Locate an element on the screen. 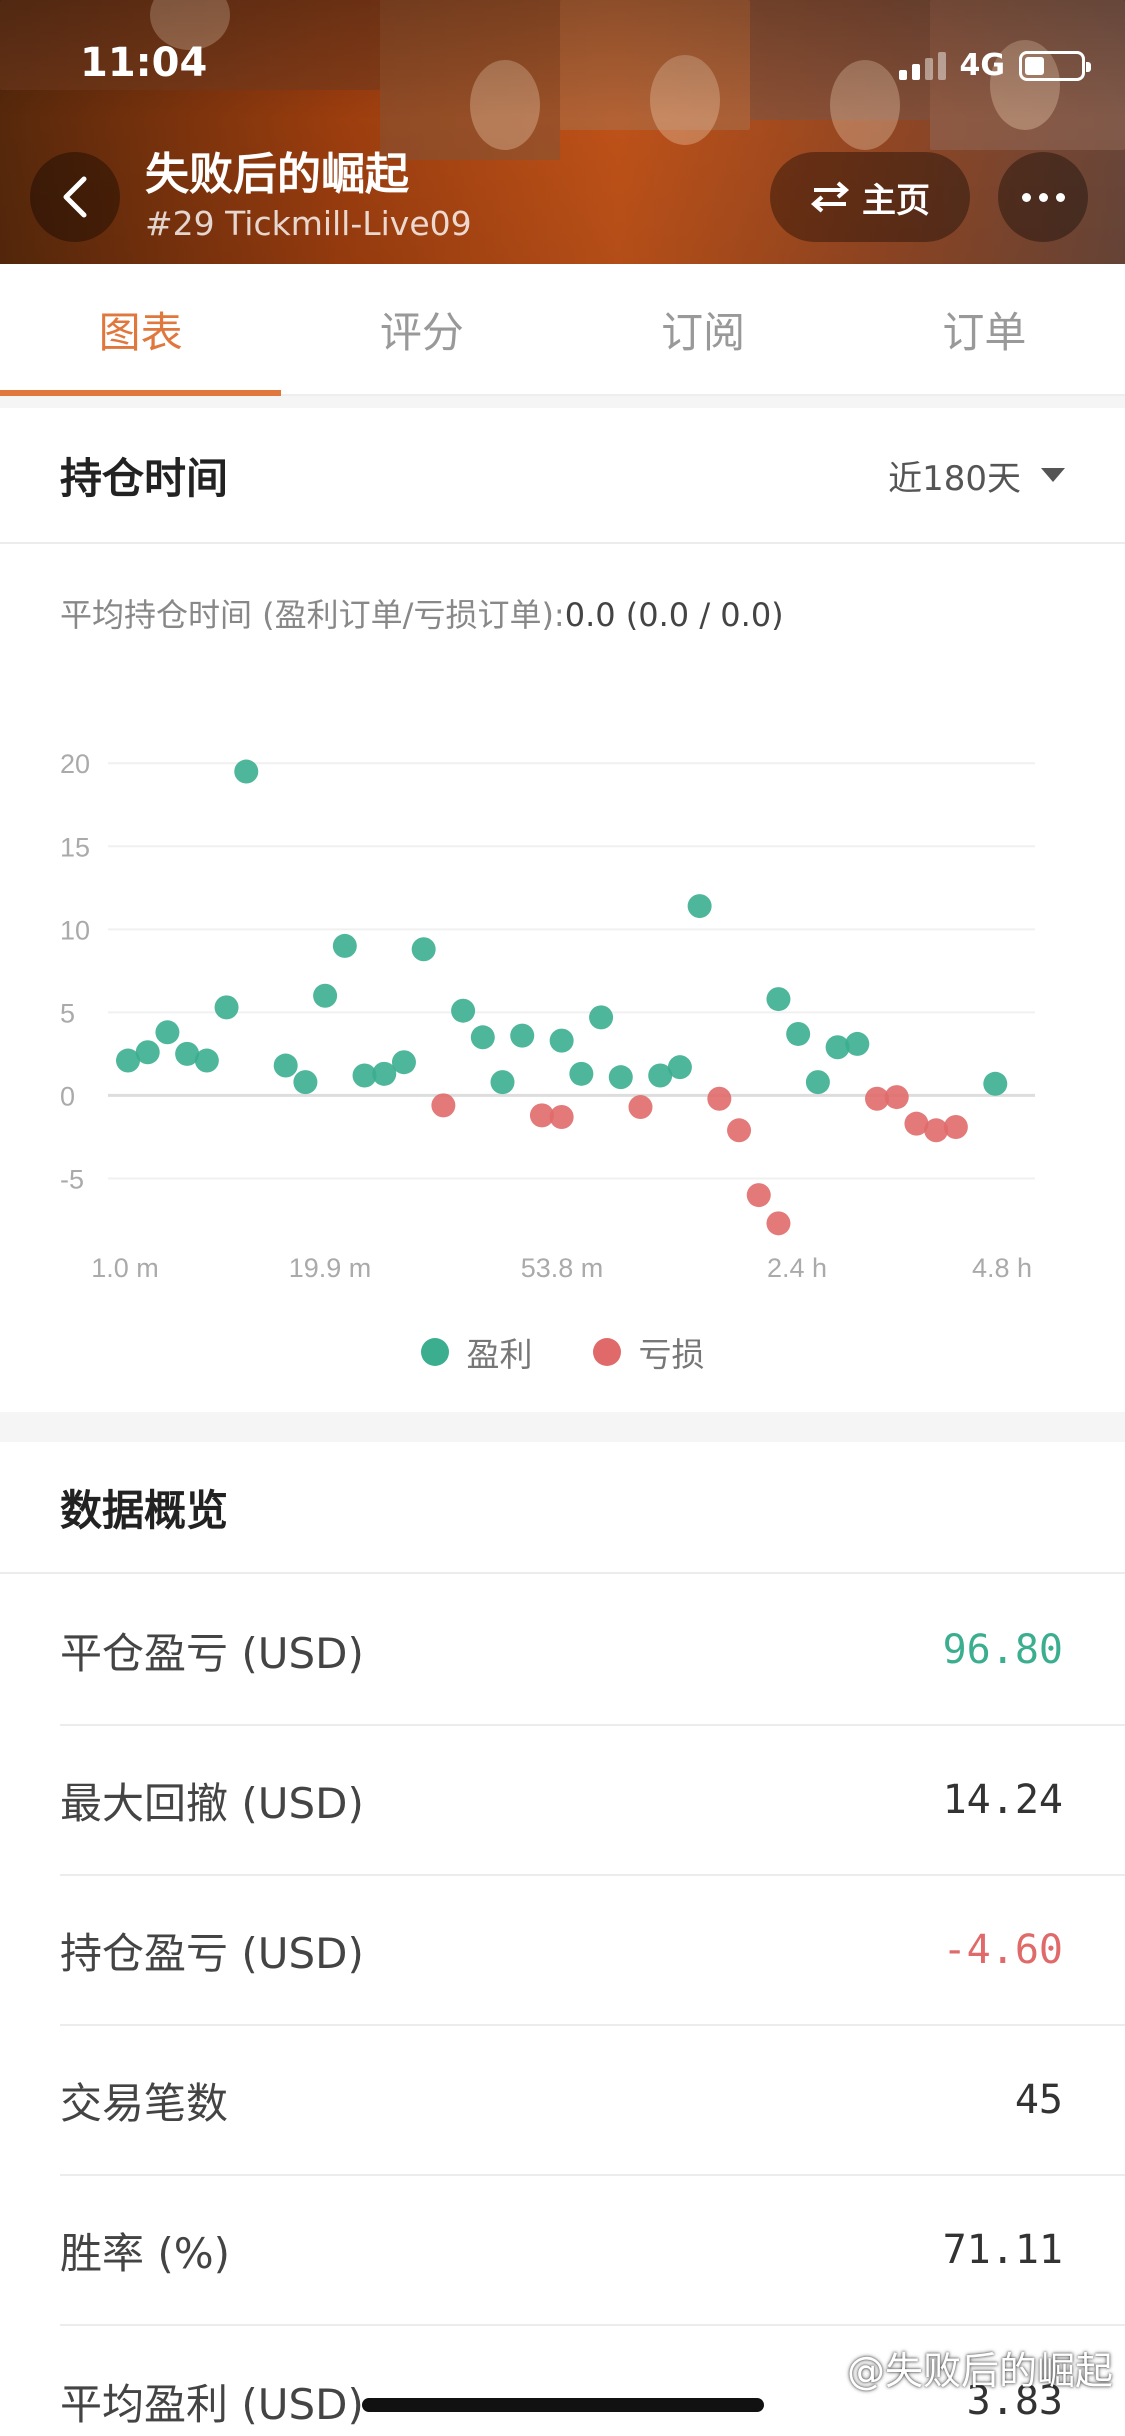 The height and width of the screenshot is (2436, 1125). x-tick-label: 53.8 m is located at coordinates (562, 1268).